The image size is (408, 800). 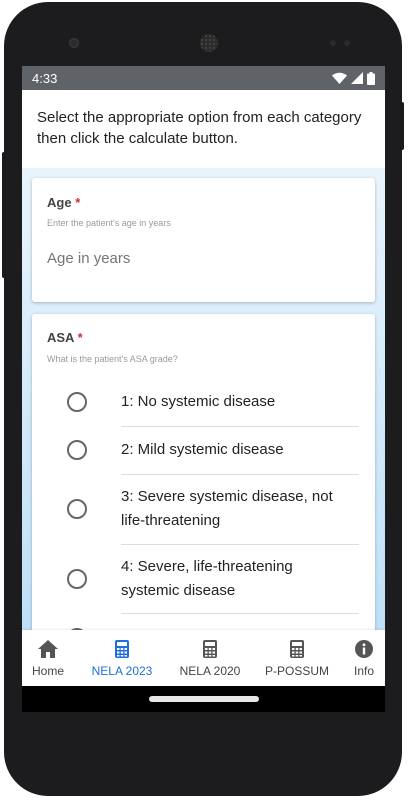 I want to click on age-title-text: Age, so click(x=59, y=202).